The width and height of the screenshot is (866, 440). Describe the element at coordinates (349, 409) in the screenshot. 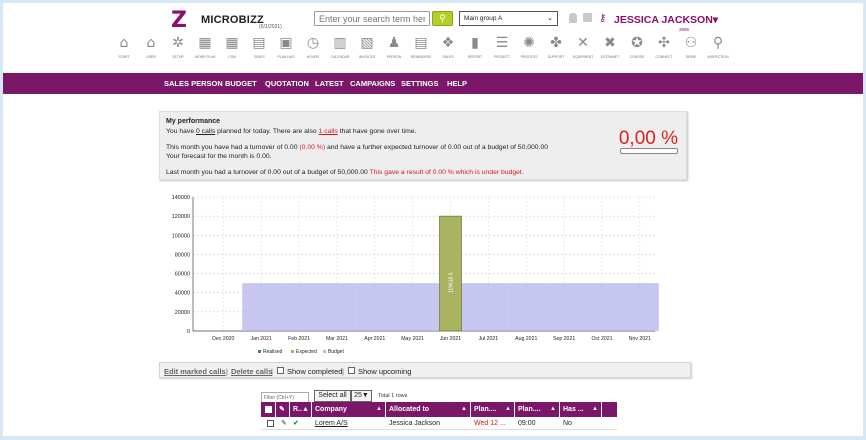

I see `header-company: Company ▲` at that location.